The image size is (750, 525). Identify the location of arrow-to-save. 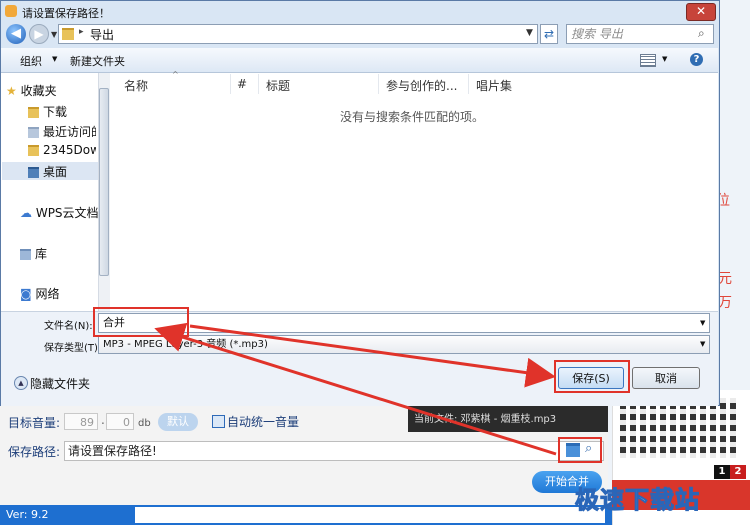
(372, 356).